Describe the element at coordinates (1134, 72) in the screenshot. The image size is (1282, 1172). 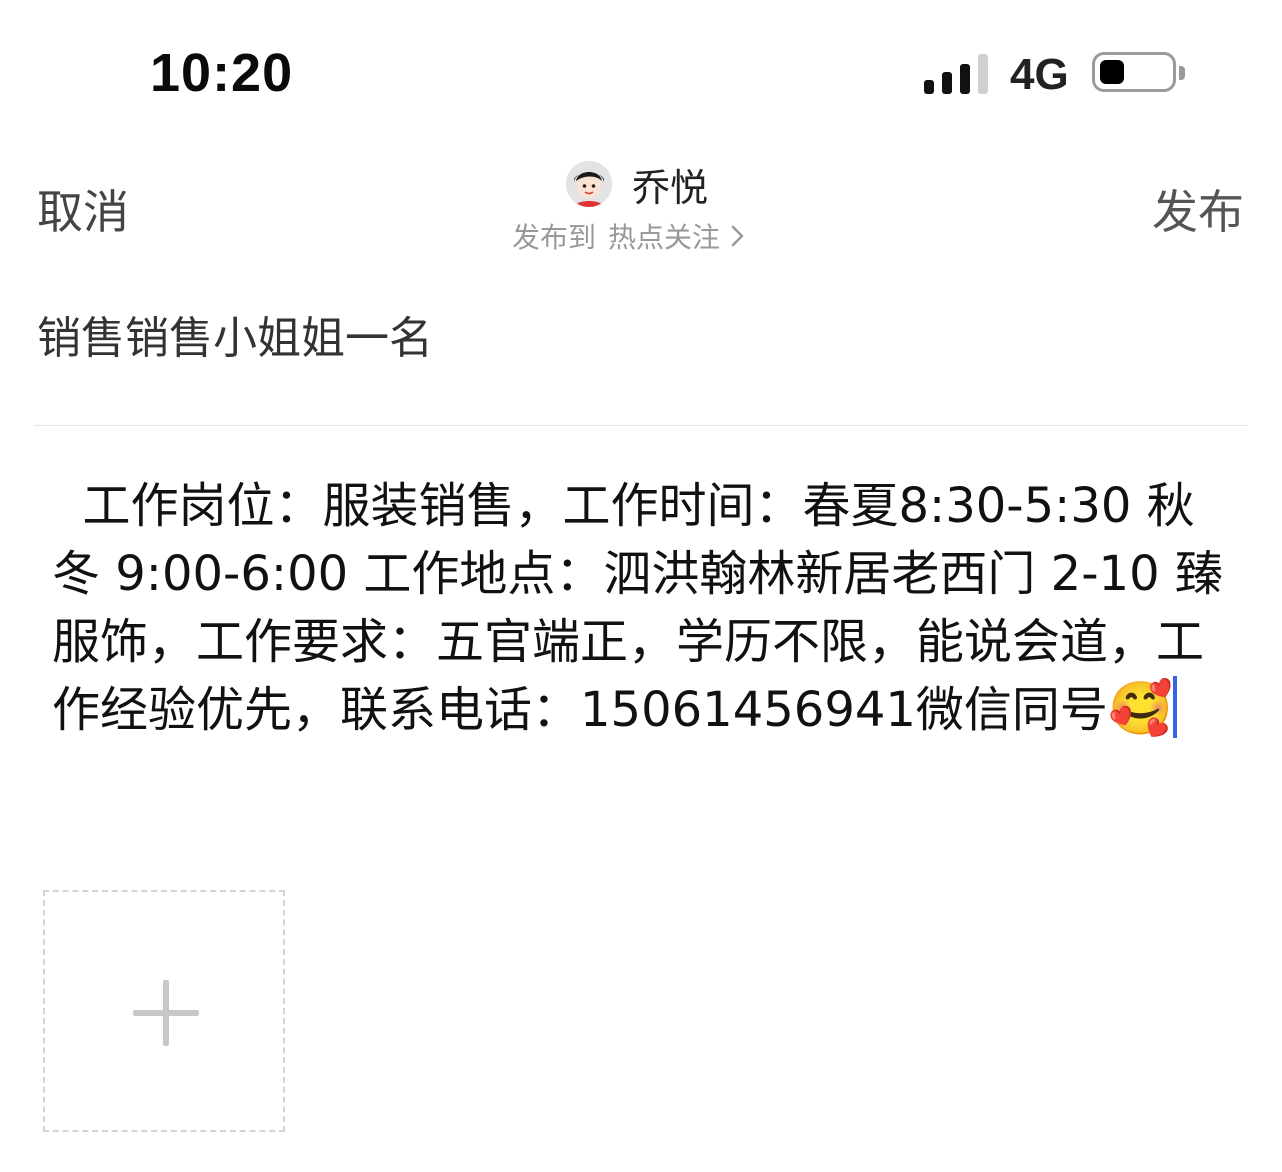
I see `battery-icon` at that location.